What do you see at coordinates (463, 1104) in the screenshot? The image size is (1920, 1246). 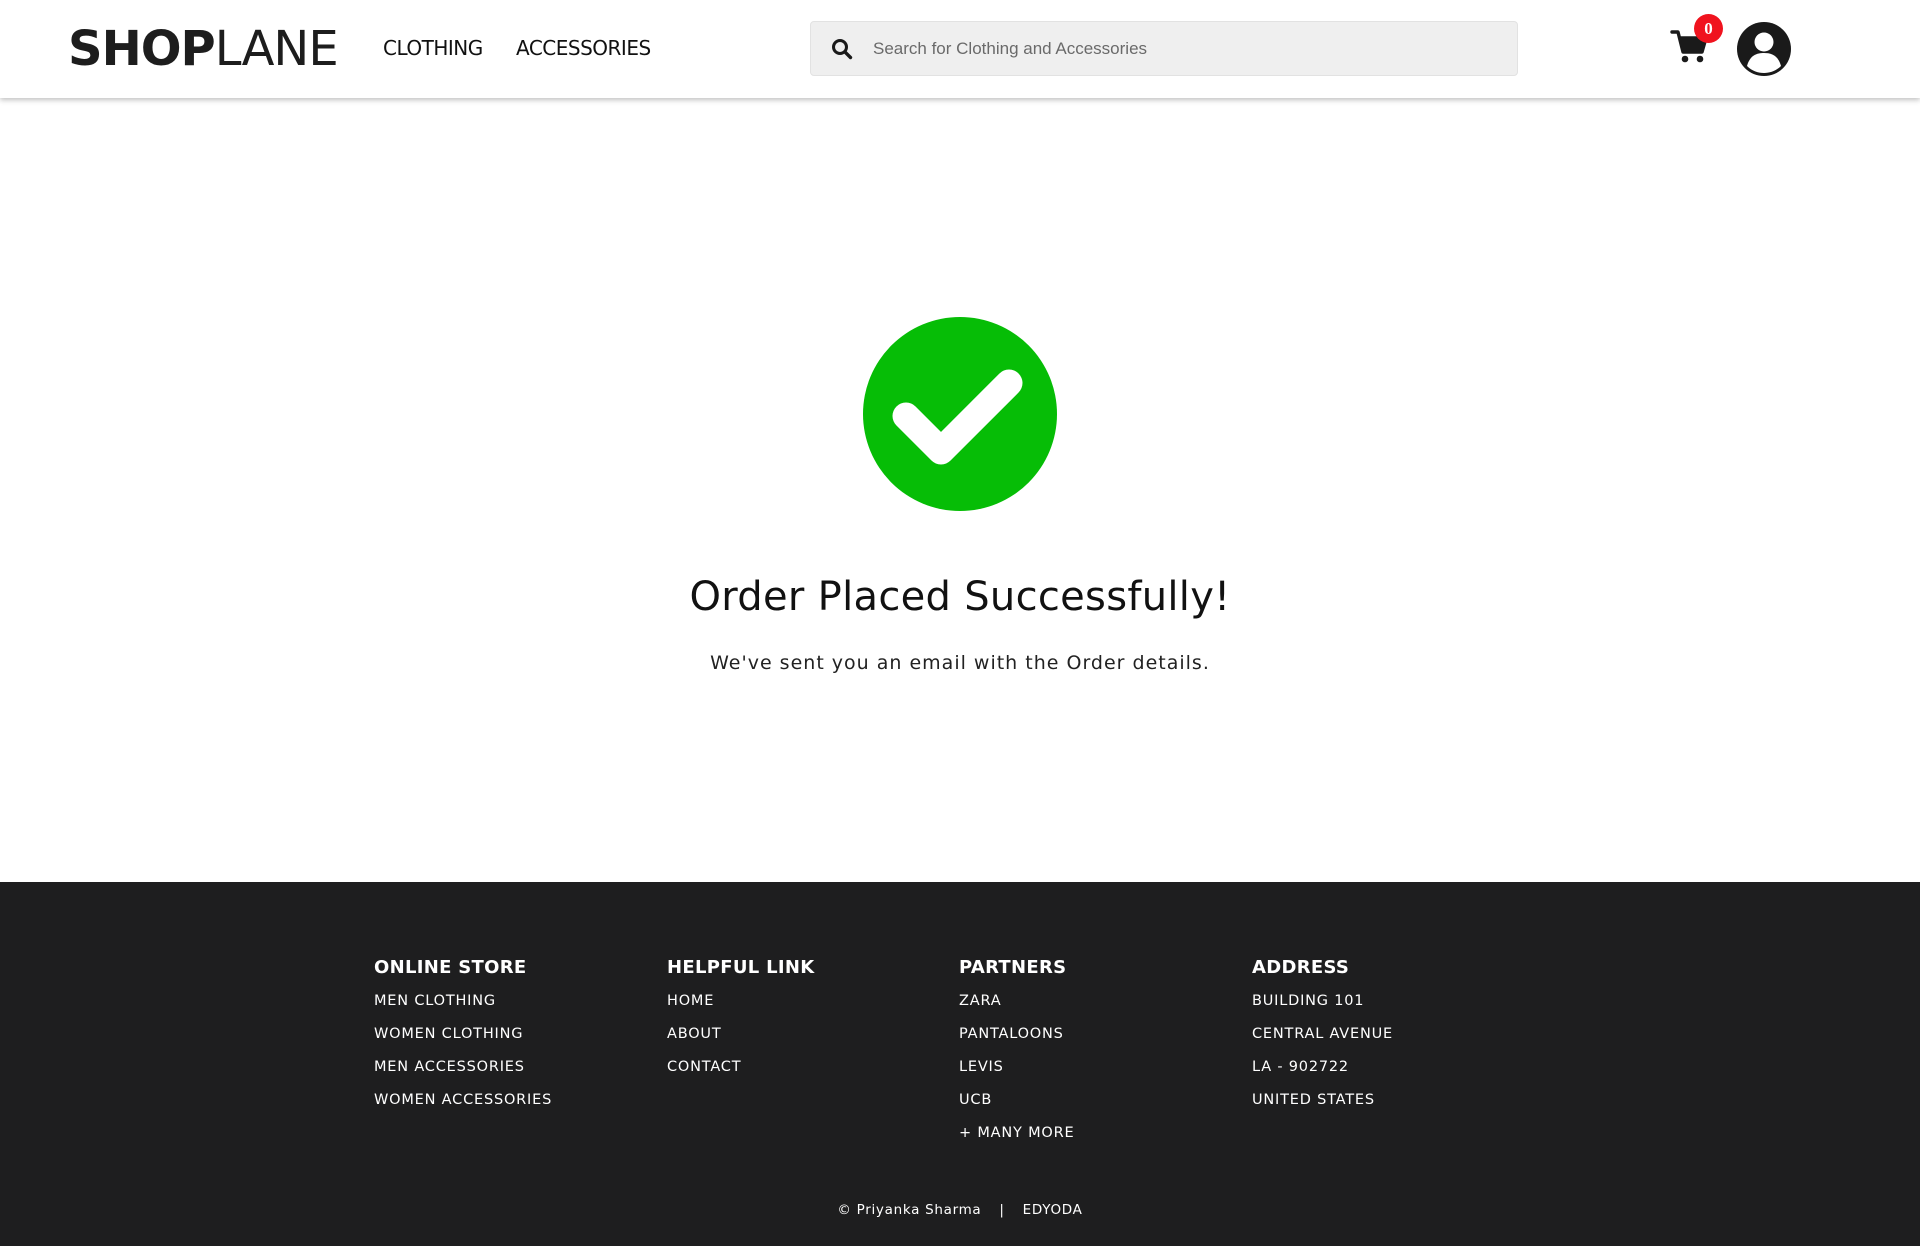 I see `footer-link-women-accessories: WOMEN ACCESSORIES` at bounding box center [463, 1104].